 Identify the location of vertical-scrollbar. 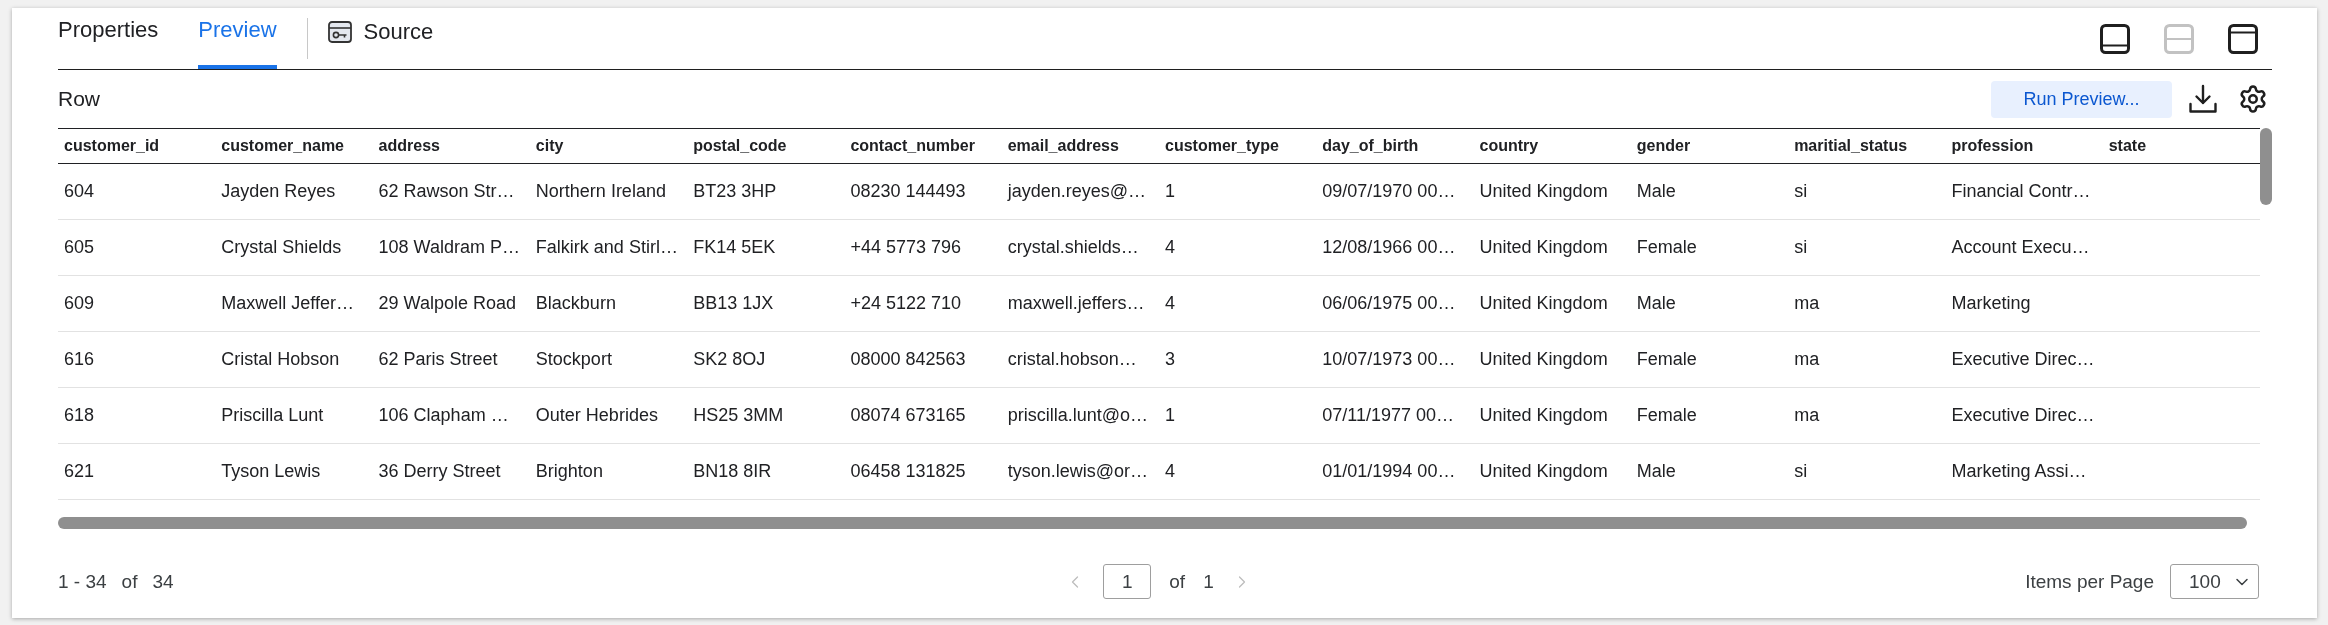
(2266, 166).